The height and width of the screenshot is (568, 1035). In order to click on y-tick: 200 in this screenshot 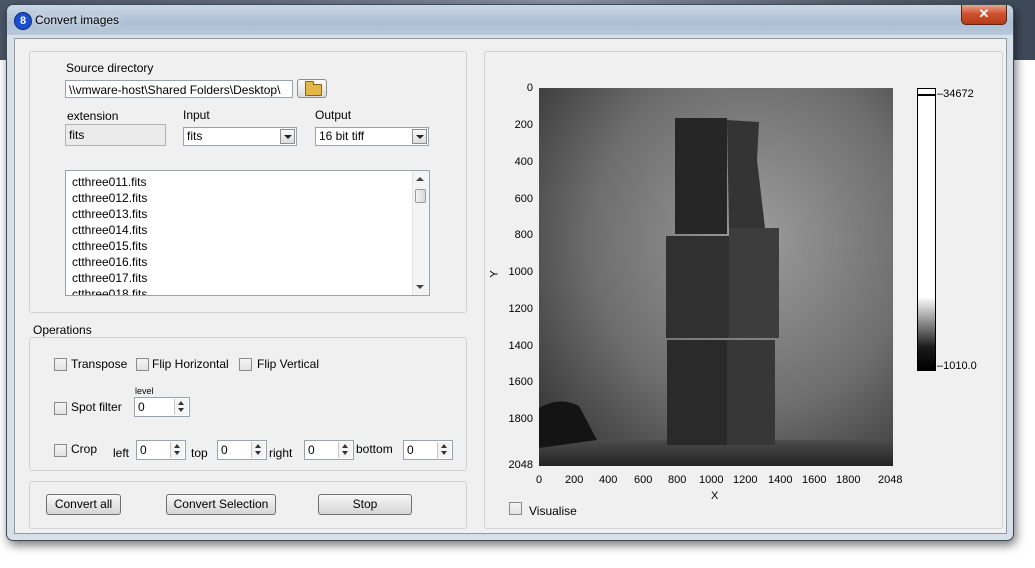, I will do `click(523, 125)`.